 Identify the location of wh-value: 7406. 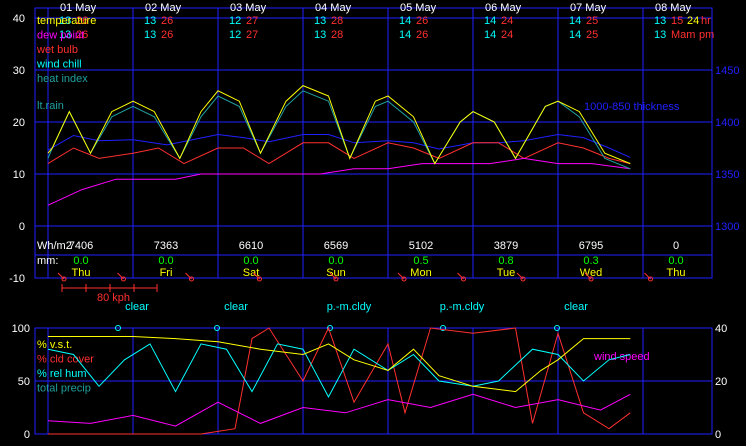
(81, 246).